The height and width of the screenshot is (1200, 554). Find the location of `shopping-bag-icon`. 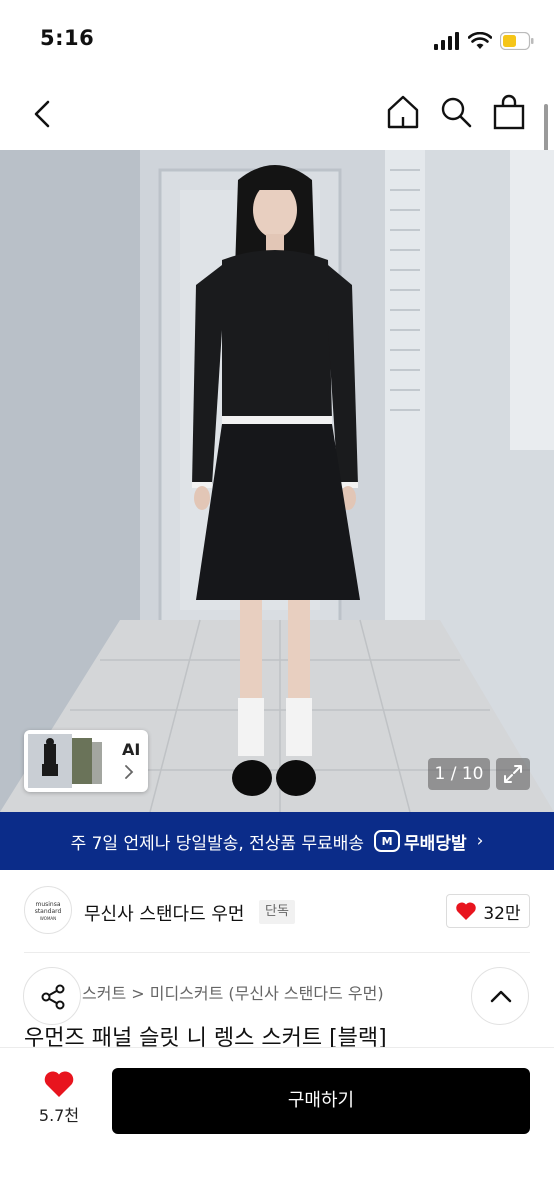

shopping-bag-icon is located at coordinates (509, 112).